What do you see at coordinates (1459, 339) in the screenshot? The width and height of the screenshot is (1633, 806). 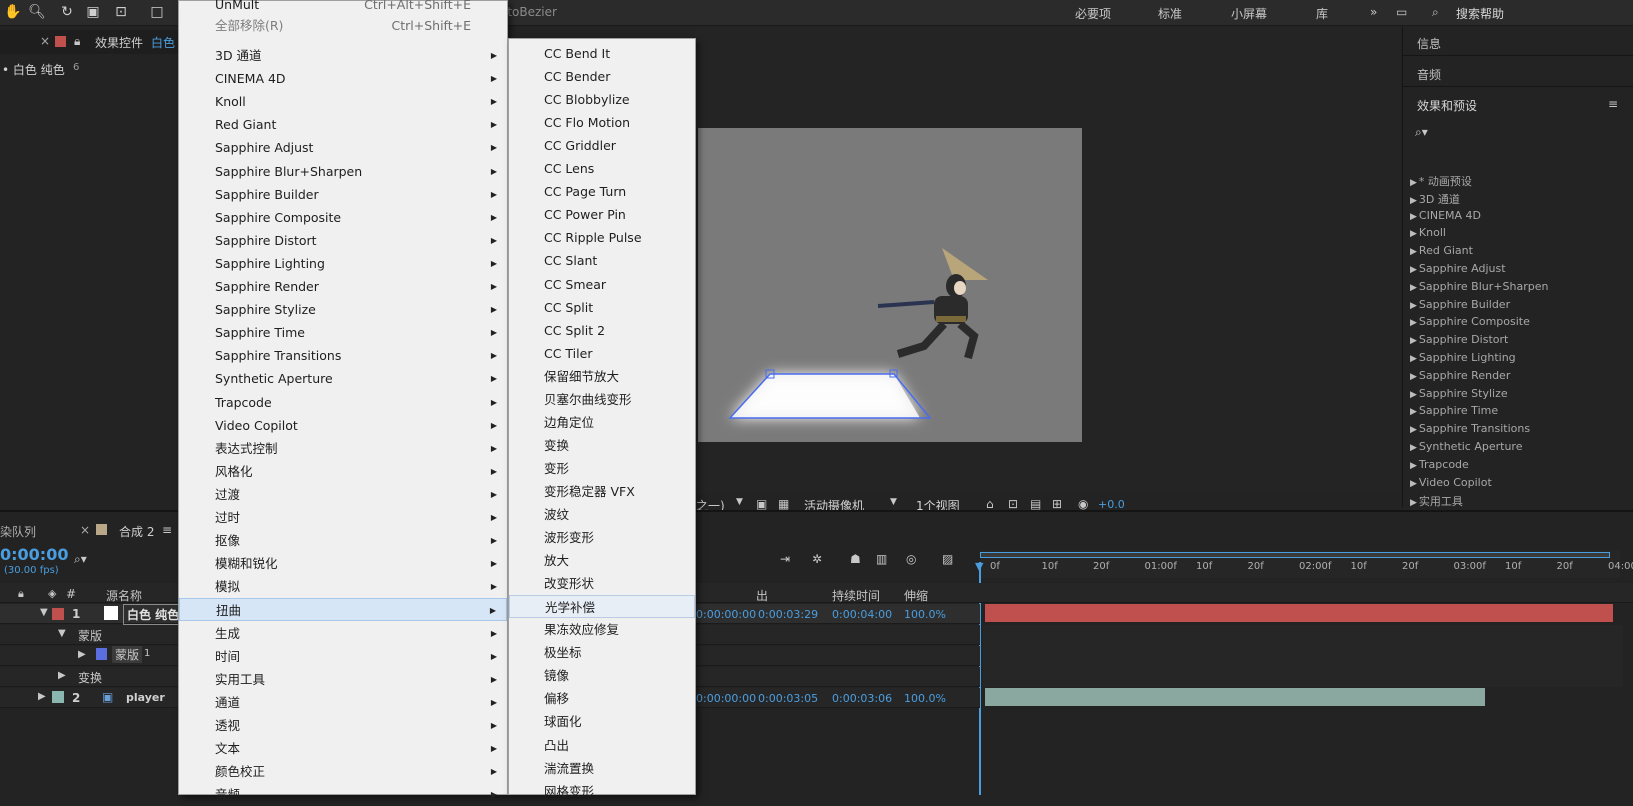 I see `effects-tree-item: ▶ Sapphire Distort` at bounding box center [1459, 339].